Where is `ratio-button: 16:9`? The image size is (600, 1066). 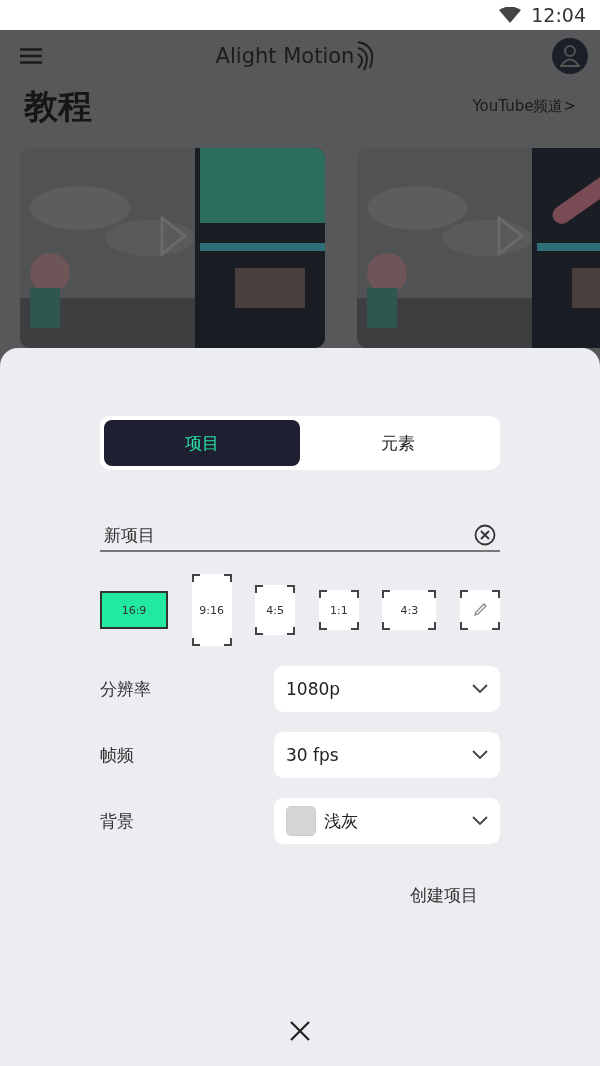 ratio-button: 16:9 is located at coordinates (134, 610).